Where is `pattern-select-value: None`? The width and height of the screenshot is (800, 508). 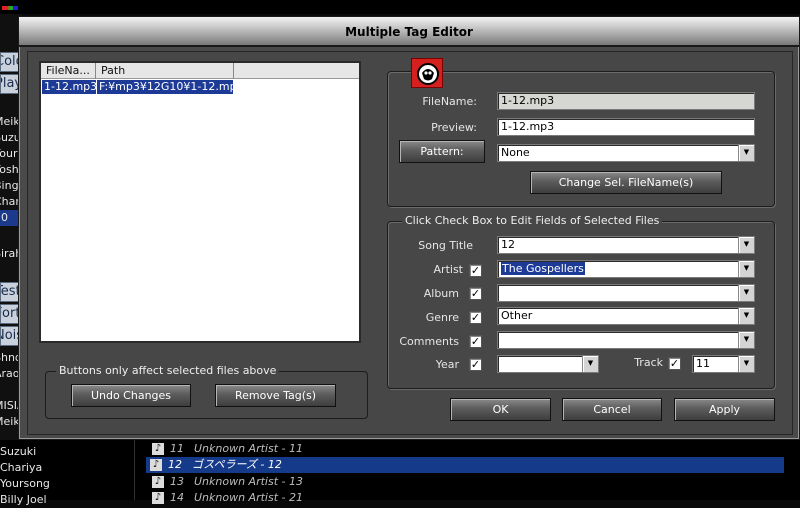 pattern-select-value: None is located at coordinates (515, 152).